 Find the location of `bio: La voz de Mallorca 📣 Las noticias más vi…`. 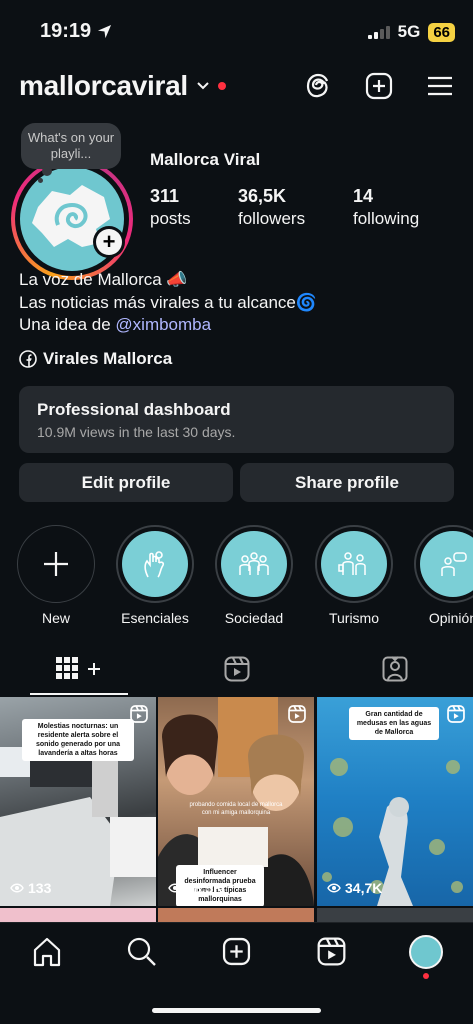

bio: La voz de Mallorca 📣 Las noticias más vi… is located at coordinates (168, 303).